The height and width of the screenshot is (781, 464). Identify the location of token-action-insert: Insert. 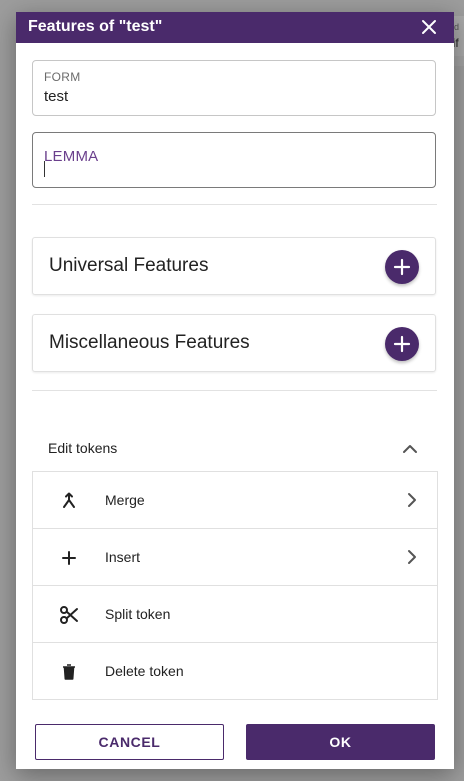
(235, 557).